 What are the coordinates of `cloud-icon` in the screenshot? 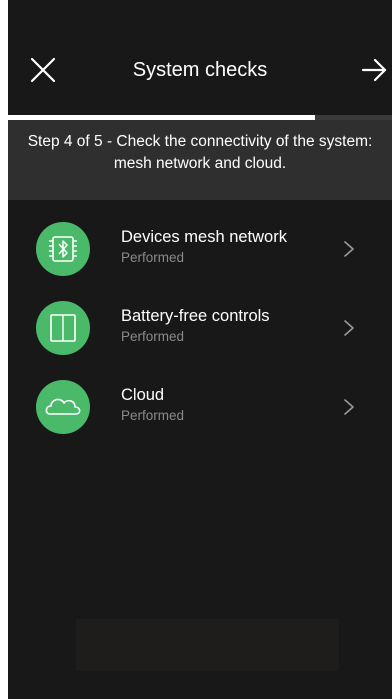 It's located at (63, 407).